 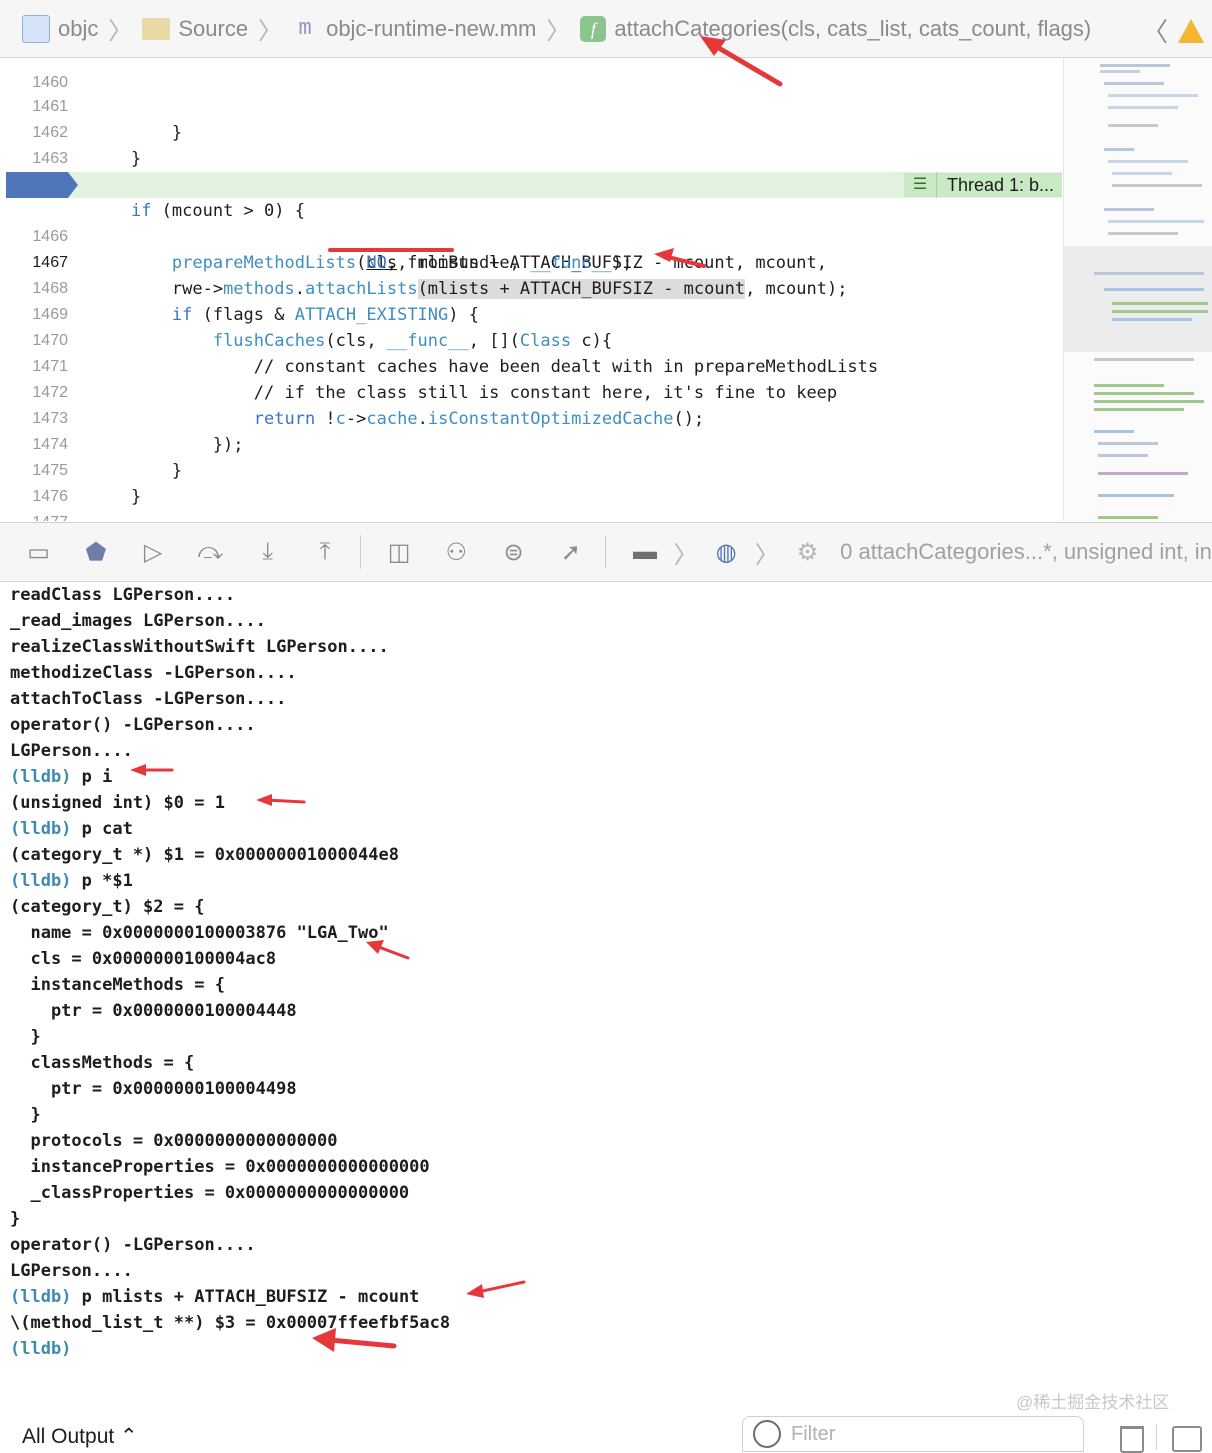 What do you see at coordinates (153, 552) in the screenshot?
I see `continue-icon: ▷` at bounding box center [153, 552].